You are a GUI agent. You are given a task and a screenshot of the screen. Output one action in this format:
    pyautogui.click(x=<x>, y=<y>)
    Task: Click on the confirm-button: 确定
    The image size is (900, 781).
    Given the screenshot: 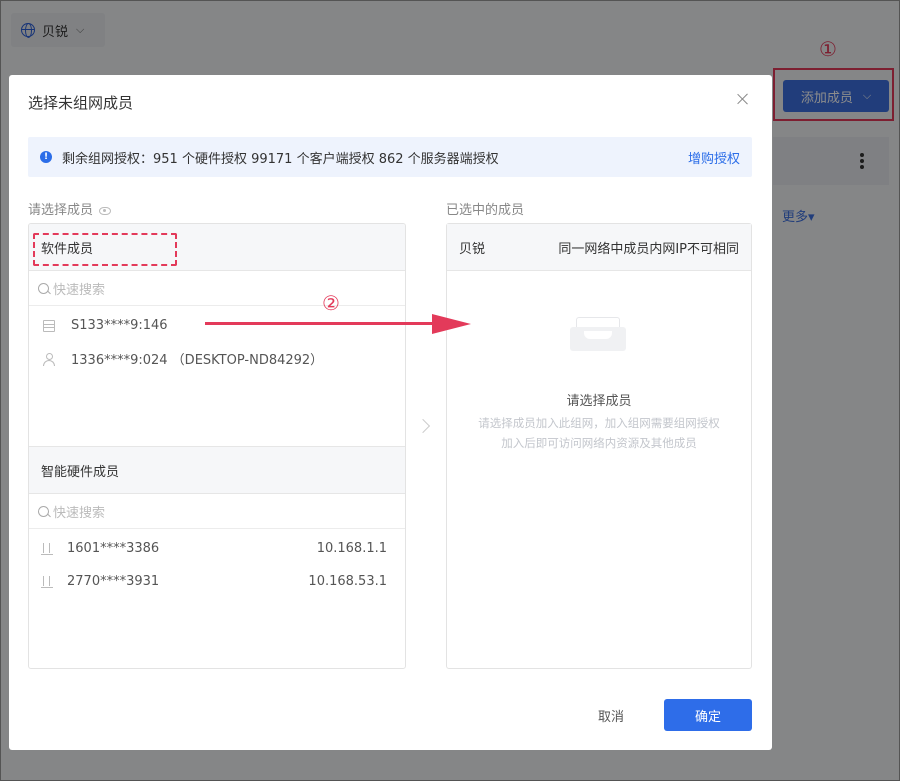 What is the action you would take?
    pyautogui.click(x=708, y=715)
    